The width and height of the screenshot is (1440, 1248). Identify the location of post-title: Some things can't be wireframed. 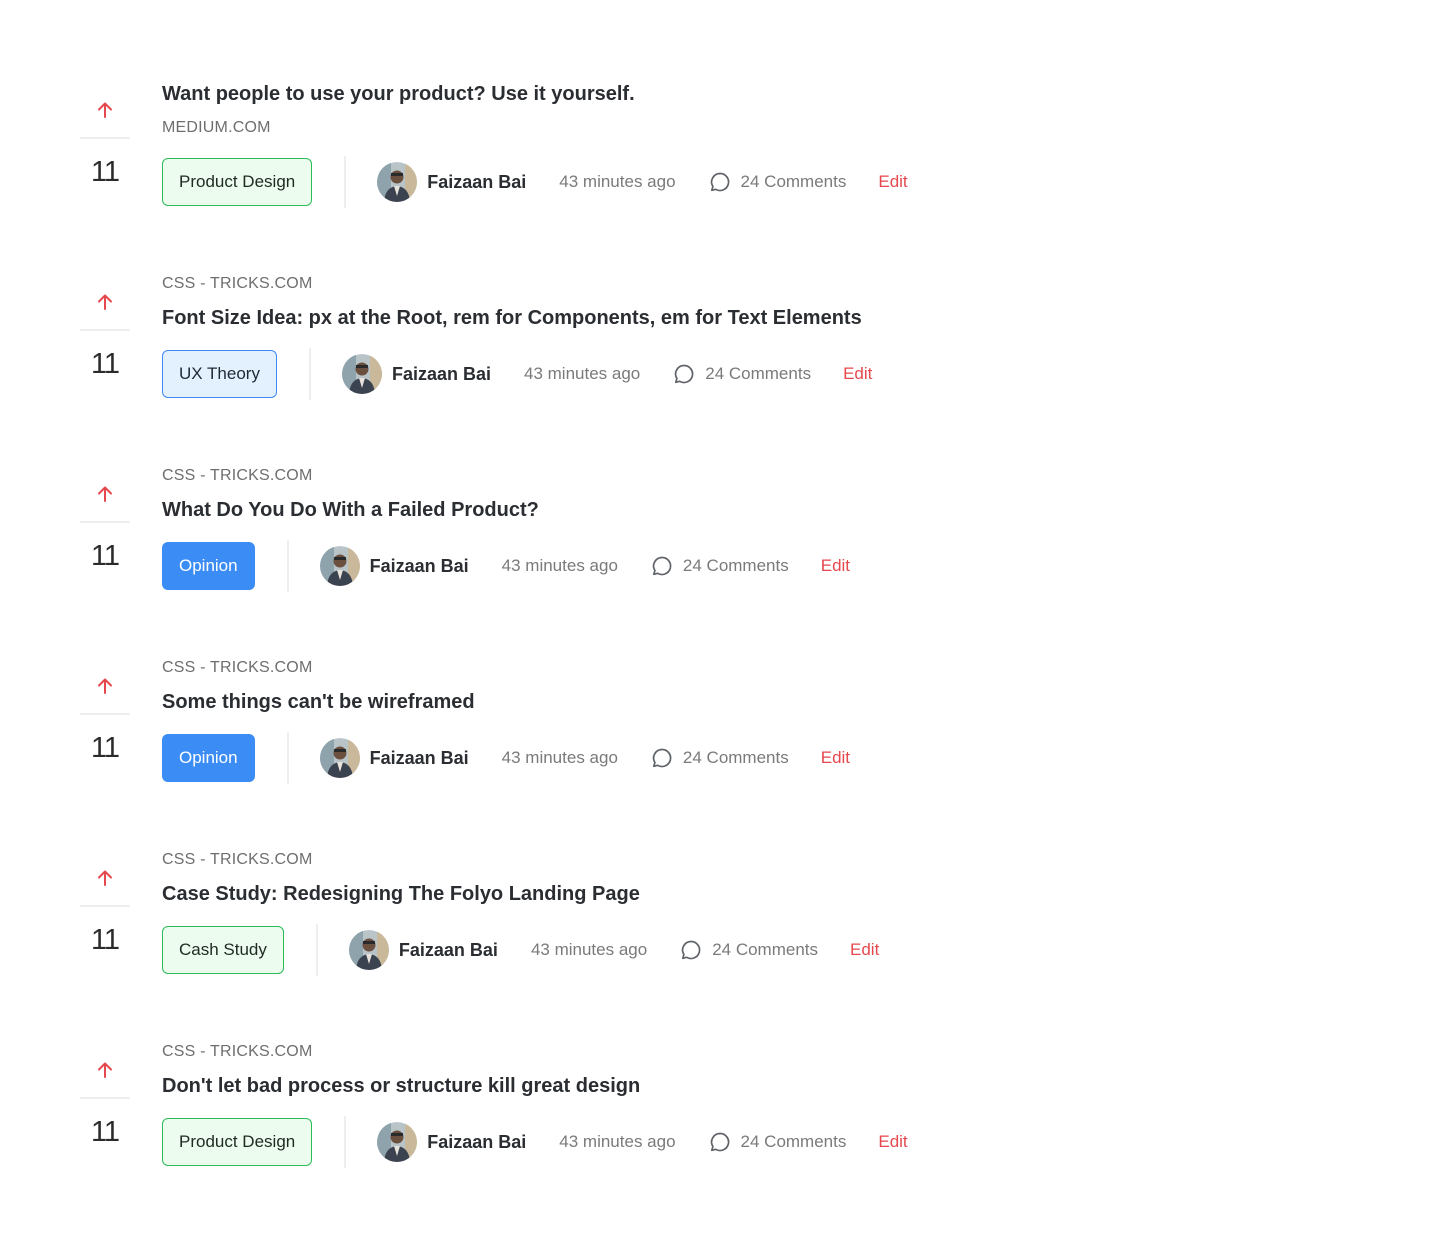
(318, 702).